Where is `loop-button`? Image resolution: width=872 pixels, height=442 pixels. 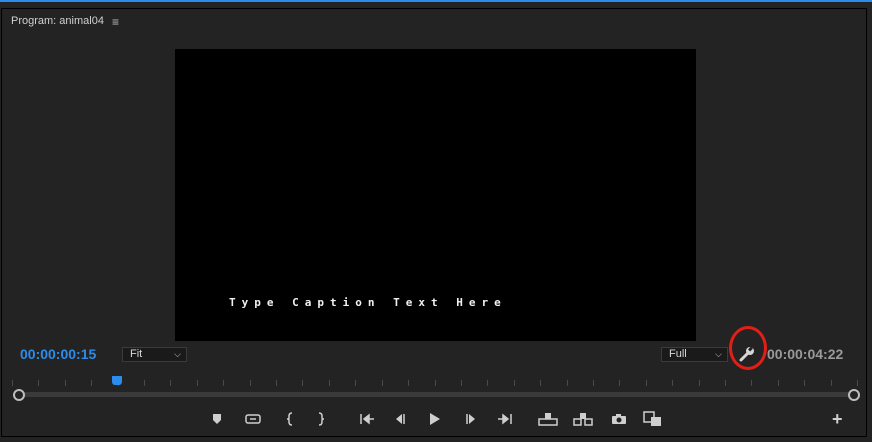 loop-button is located at coordinates (253, 419).